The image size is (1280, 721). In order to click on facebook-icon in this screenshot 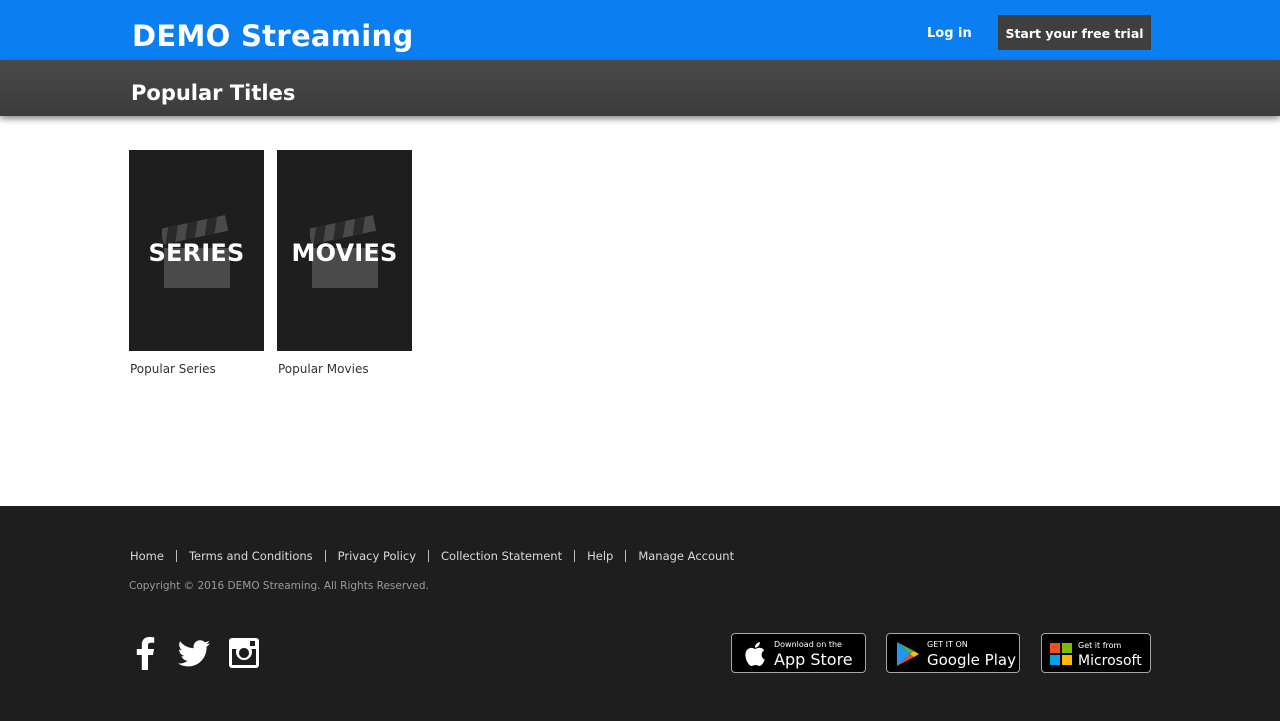, I will do `click(145, 653)`.